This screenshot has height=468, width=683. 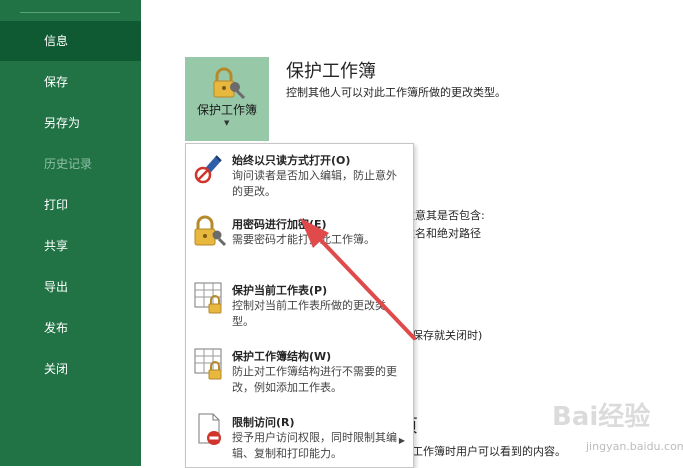 What do you see at coordinates (396, 92) in the screenshot?
I see `section-description: 控制其他人可以对此工作簿所做的更改类型。` at bounding box center [396, 92].